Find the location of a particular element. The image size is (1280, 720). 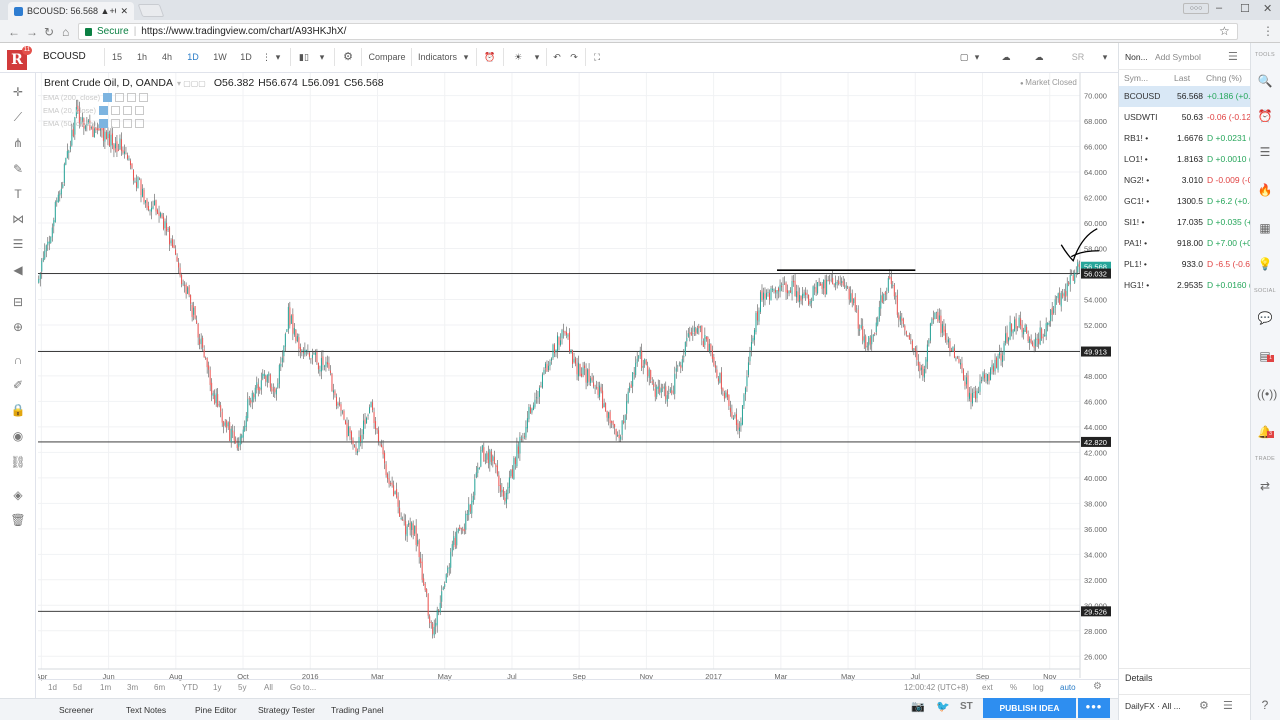

save-cloud-icon: ☁ is located at coordinates (1006, 57).